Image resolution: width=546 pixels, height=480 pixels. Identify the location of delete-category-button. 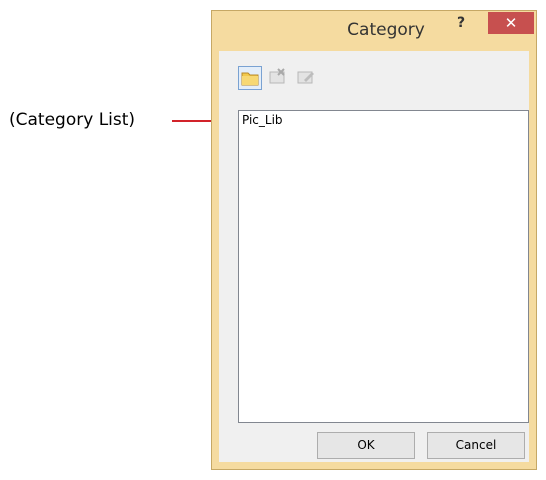
(278, 78).